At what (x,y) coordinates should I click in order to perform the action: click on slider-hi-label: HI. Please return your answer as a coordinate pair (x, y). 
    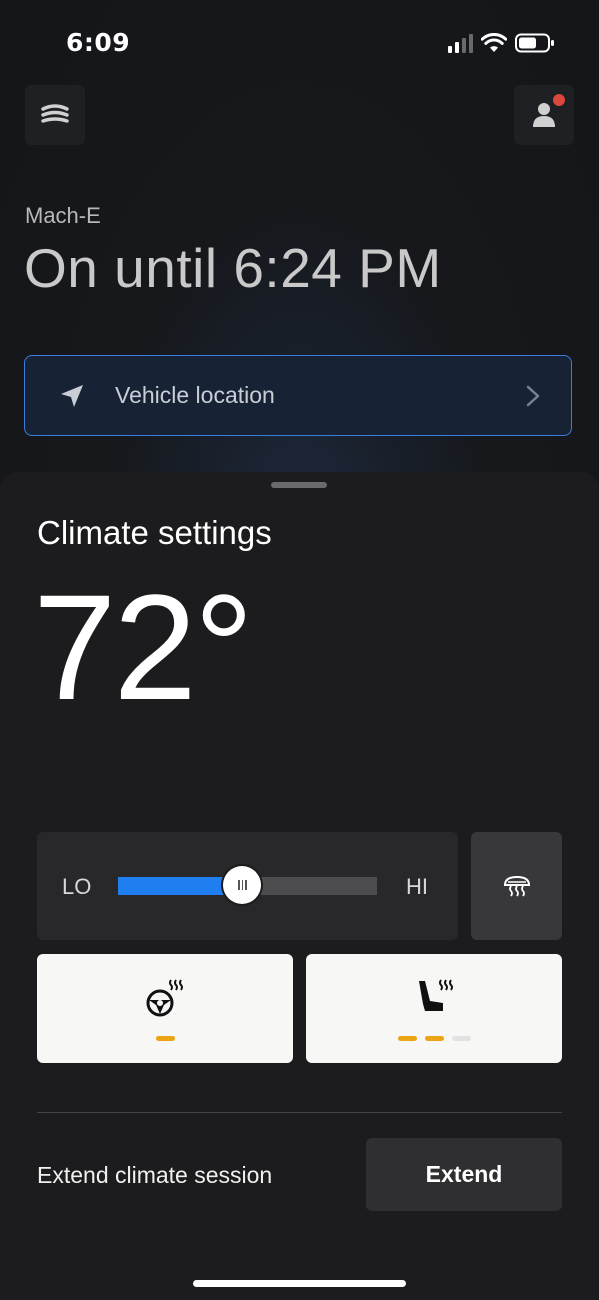
    Looking at the image, I should click on (417, 886).